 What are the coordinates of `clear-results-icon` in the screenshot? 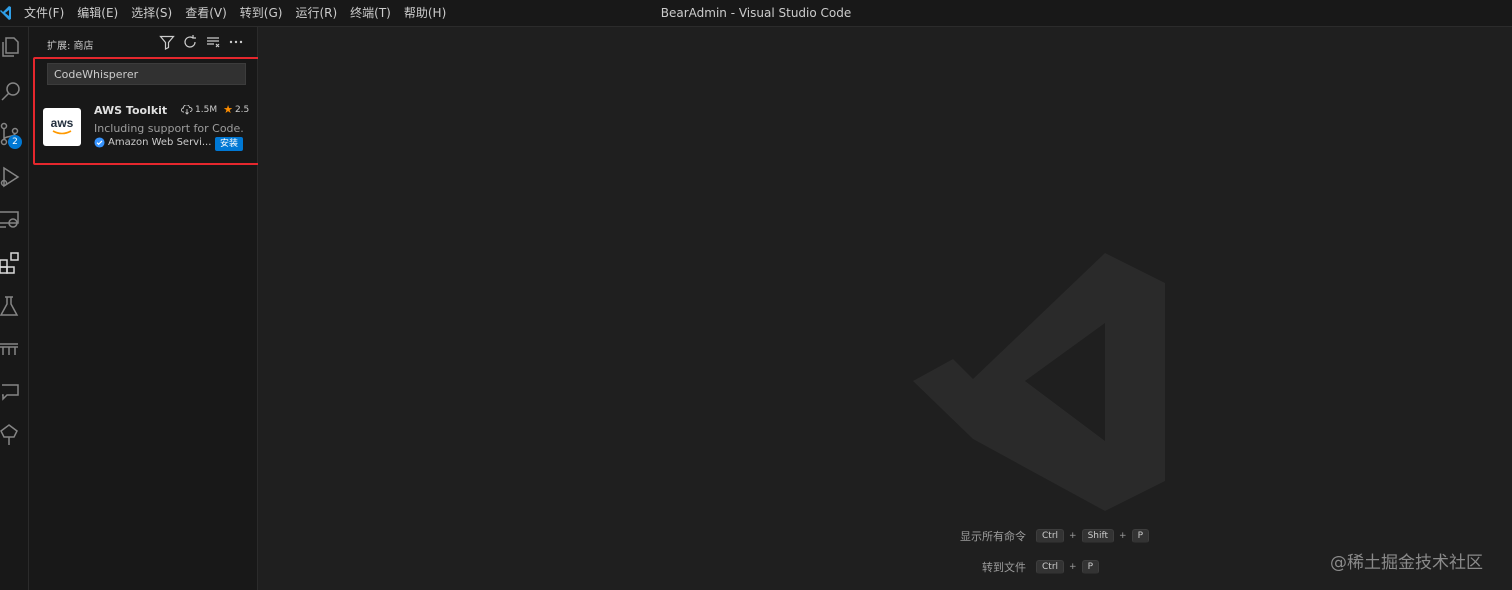 It's located at (216, 43).